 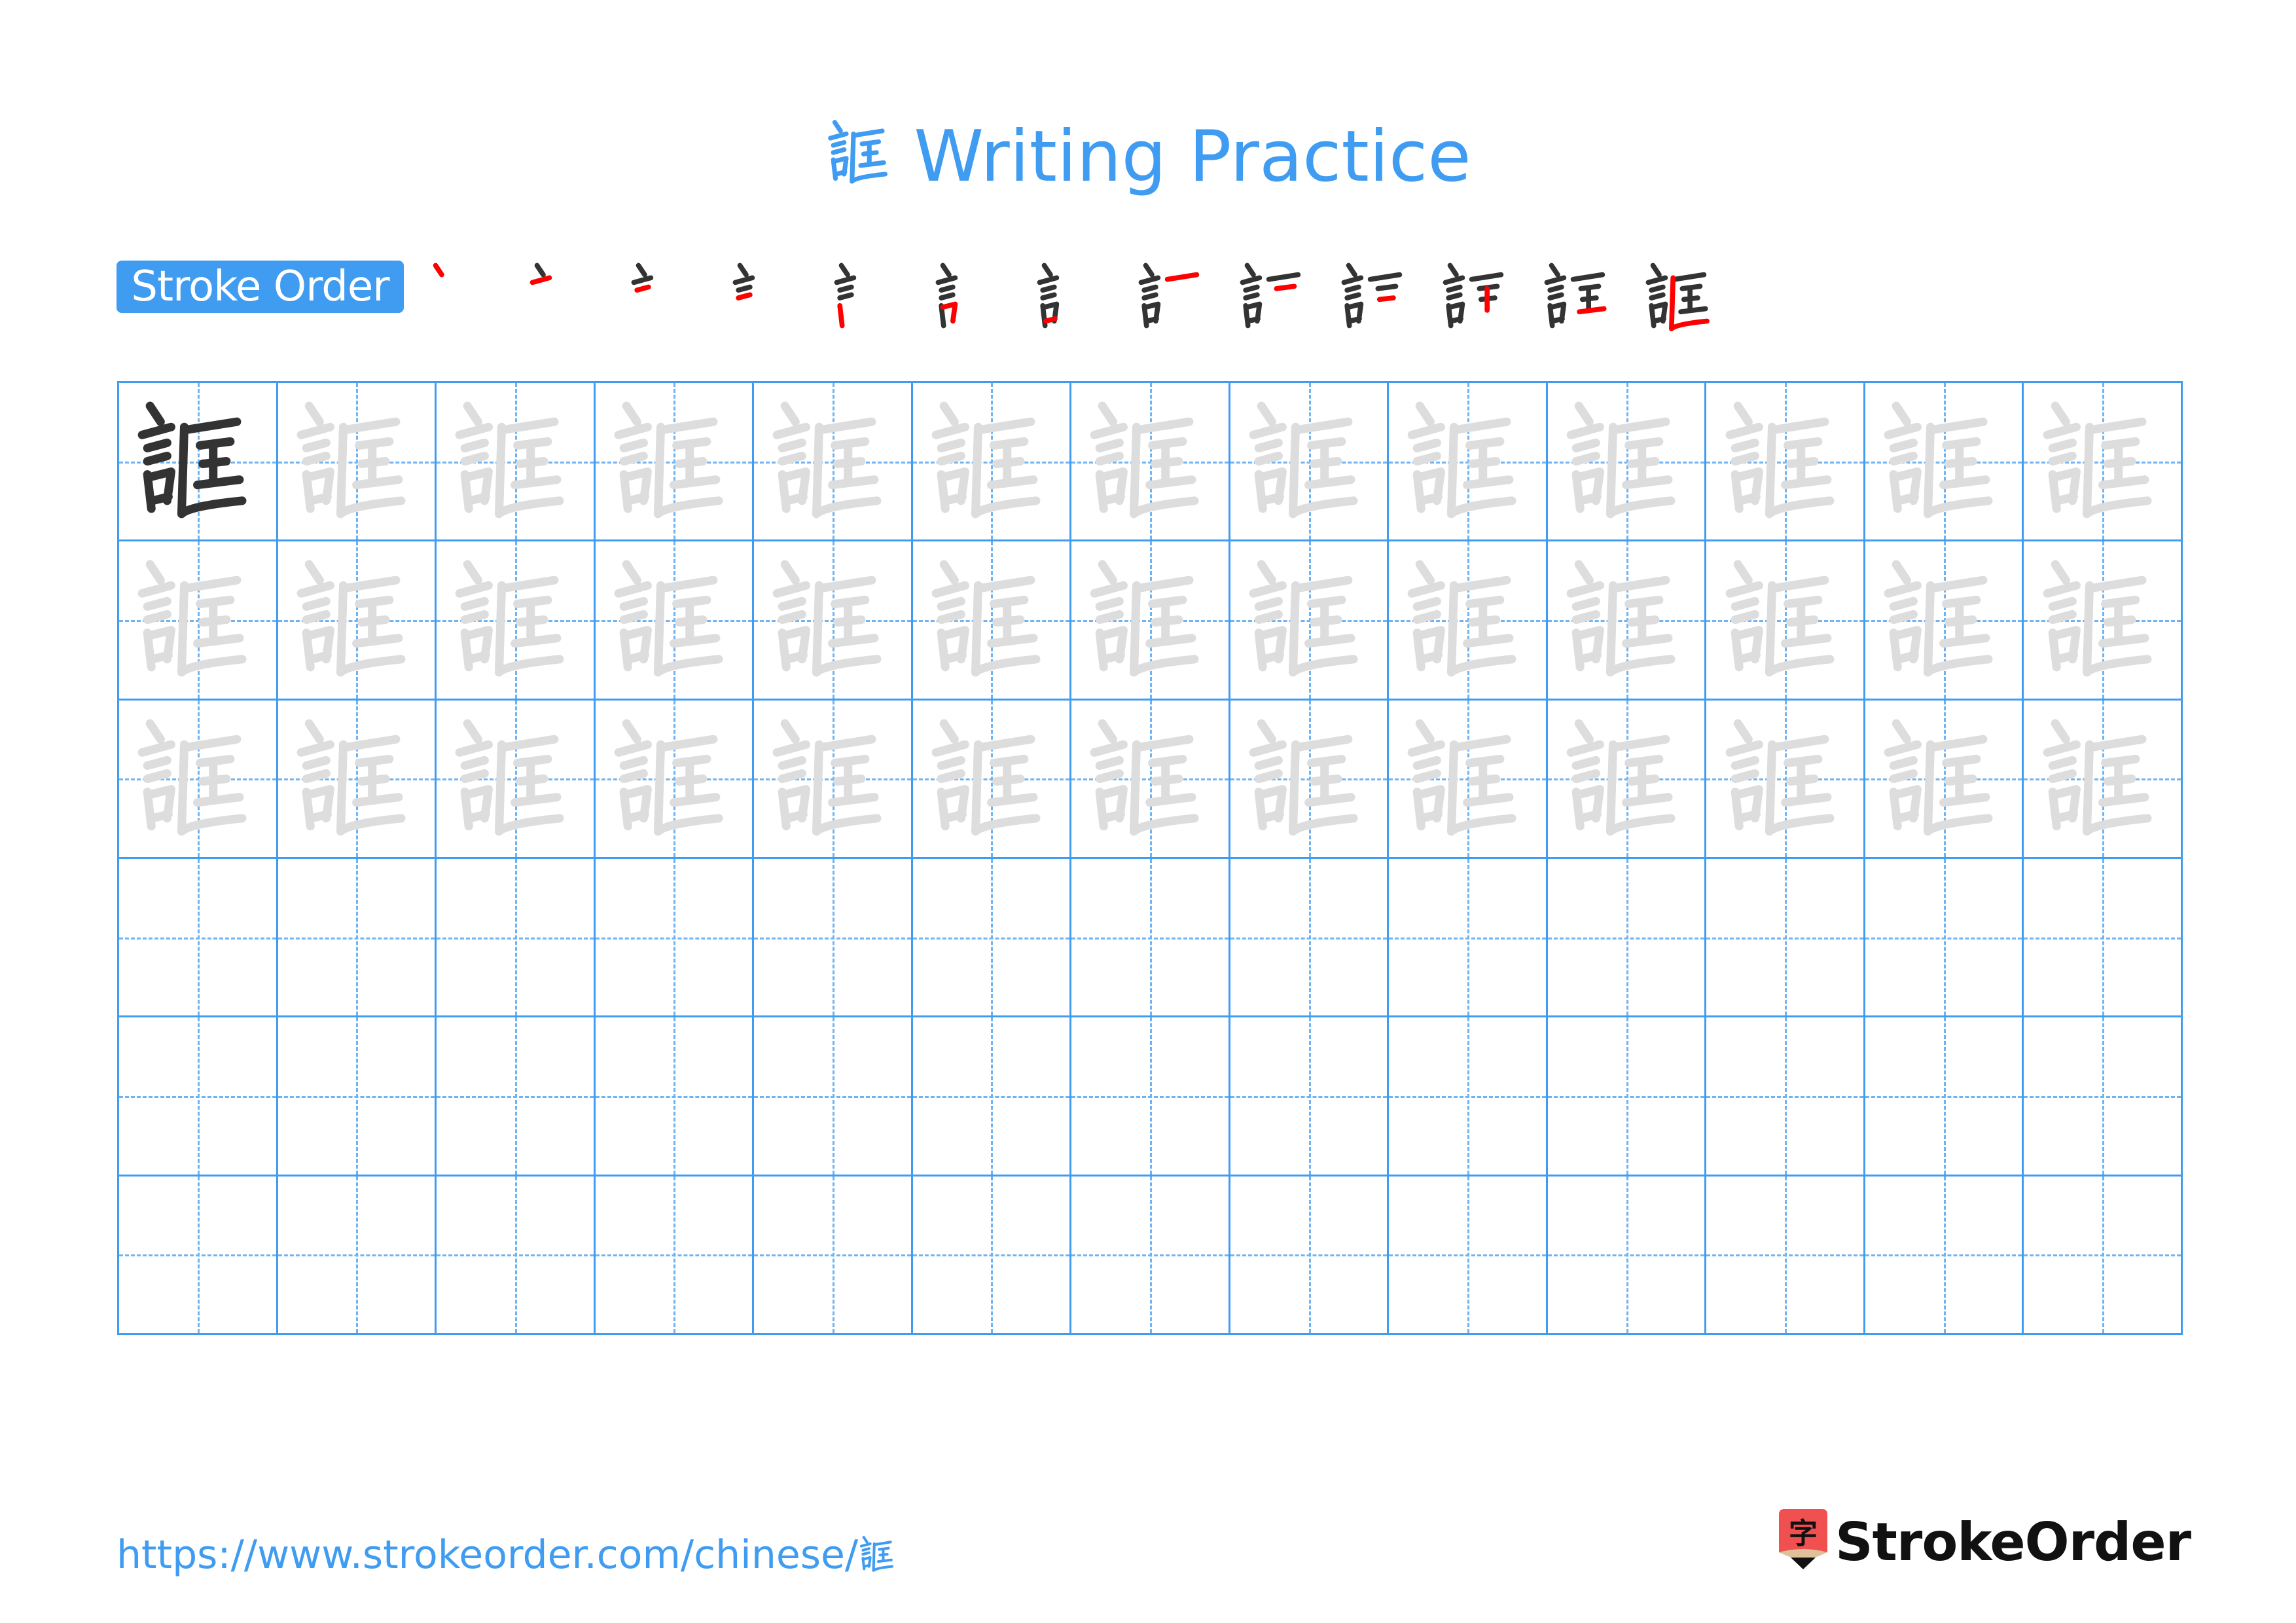 What do you see at coordinates (1071, 297) in the screenshot?
I see `stroke-order-sequence` at bounding box center [1071, 297].